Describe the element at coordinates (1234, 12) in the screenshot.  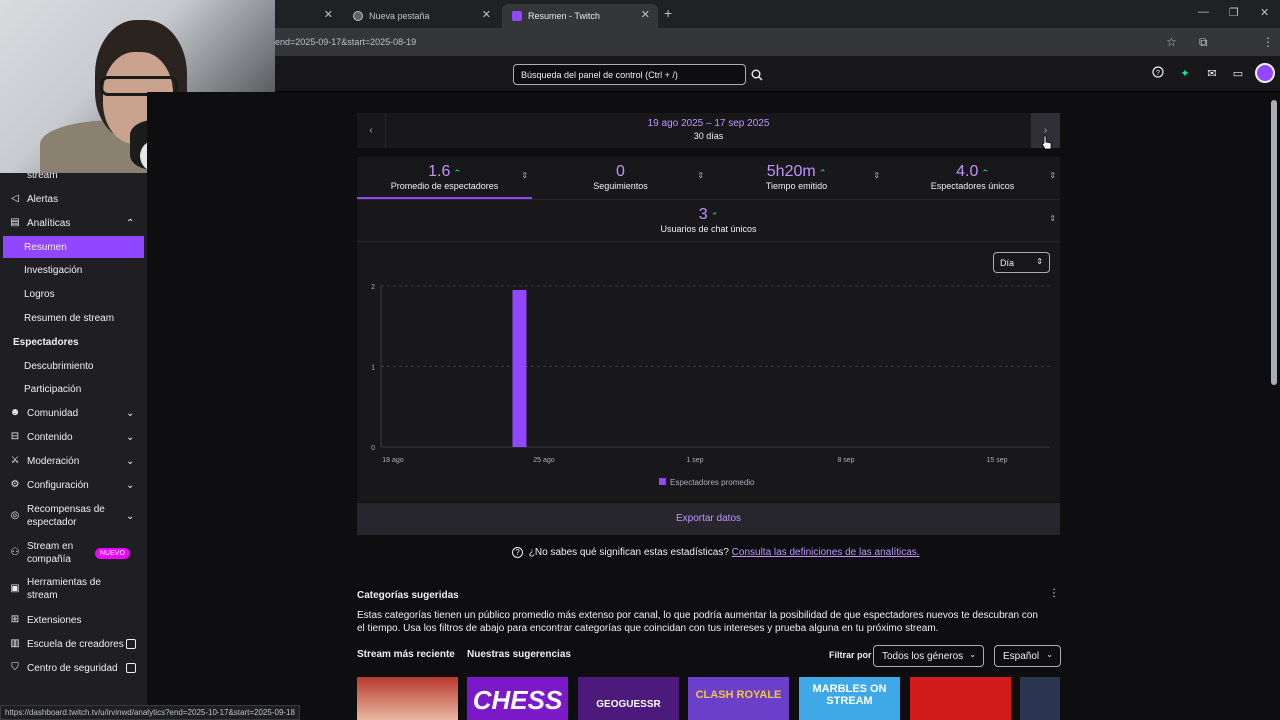
I see `restore-icon: ❐` at that location.